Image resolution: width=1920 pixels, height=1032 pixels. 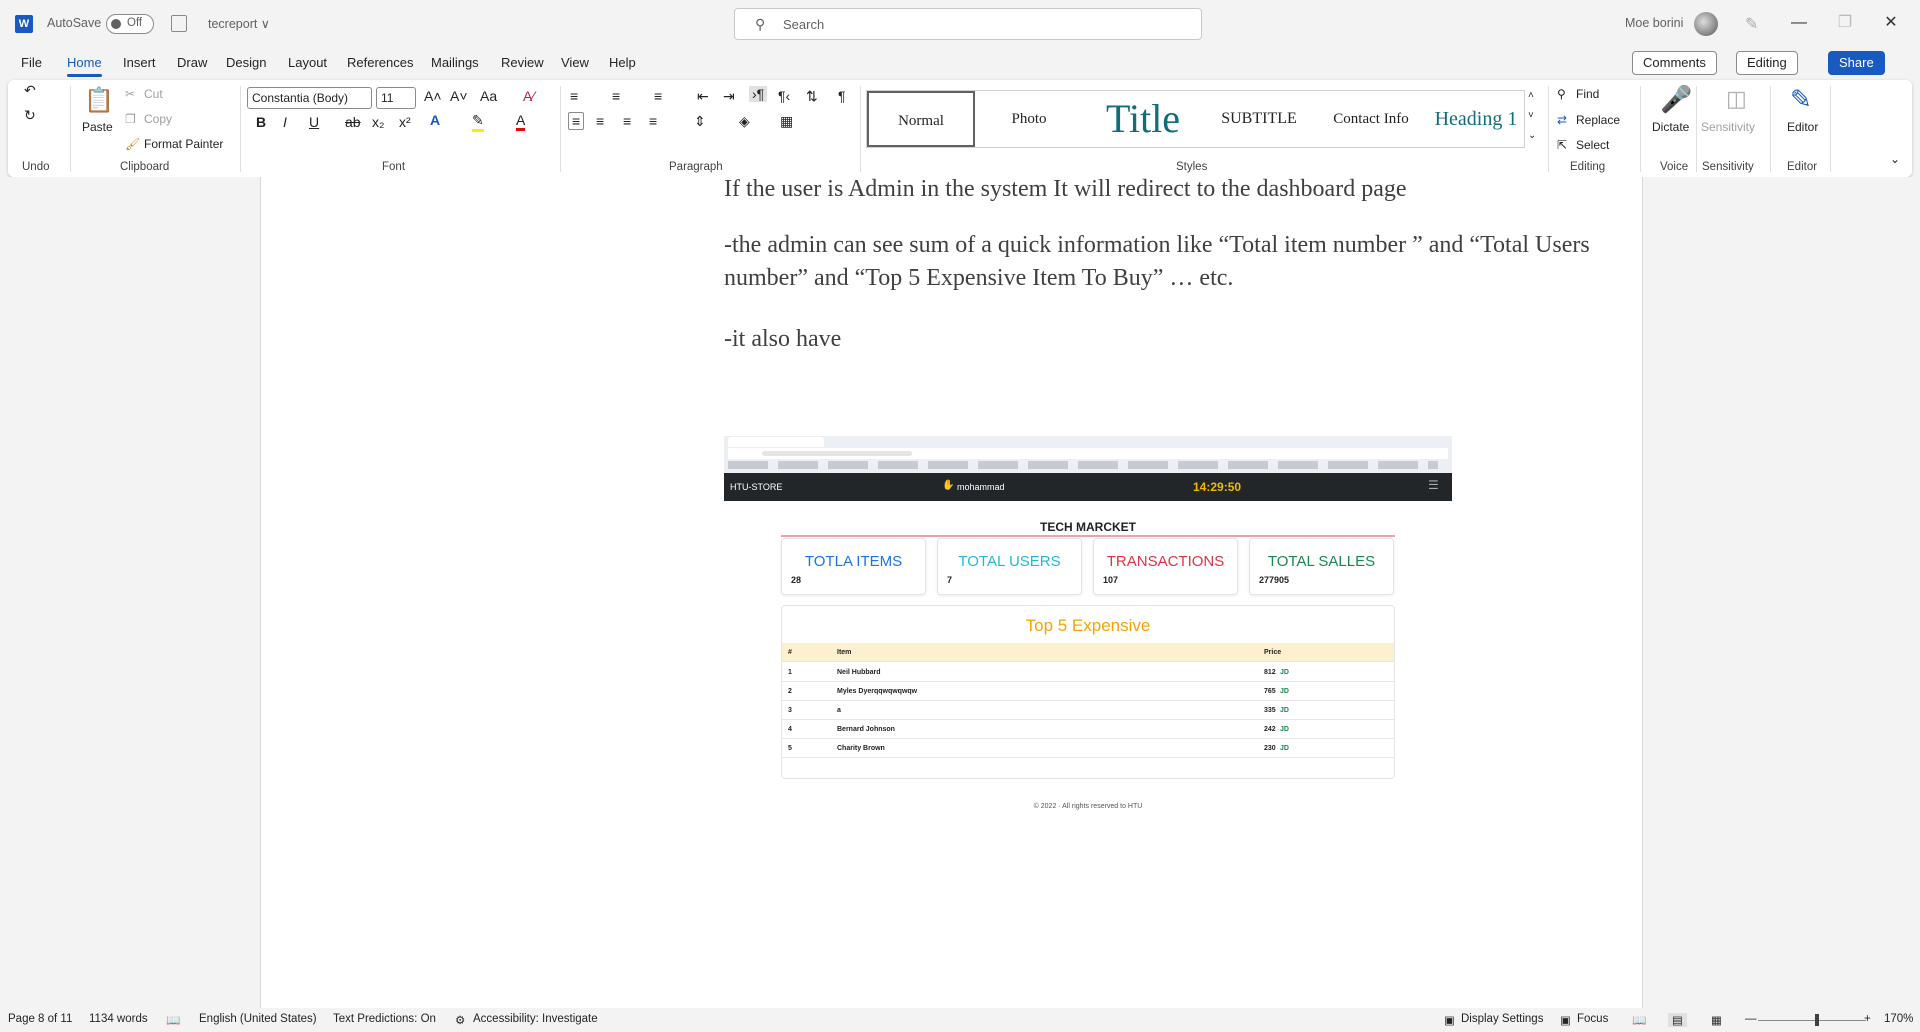 What do you see at coordinates (378, 122) in the screenshot?
I see `subscript-icon: x₂` at bounding box center [378, 122].